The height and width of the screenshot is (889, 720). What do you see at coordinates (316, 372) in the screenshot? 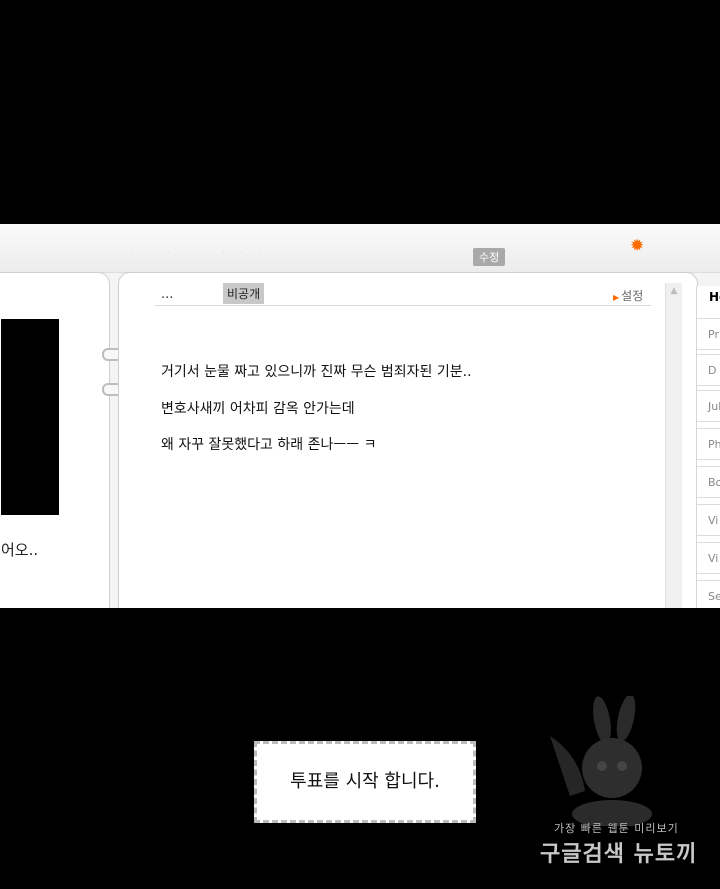
I see `post-line: 거기서 눈물 짜고 있으니까 진짜 무슨 범죄자된 기분..` at bounding box center [316, 372].